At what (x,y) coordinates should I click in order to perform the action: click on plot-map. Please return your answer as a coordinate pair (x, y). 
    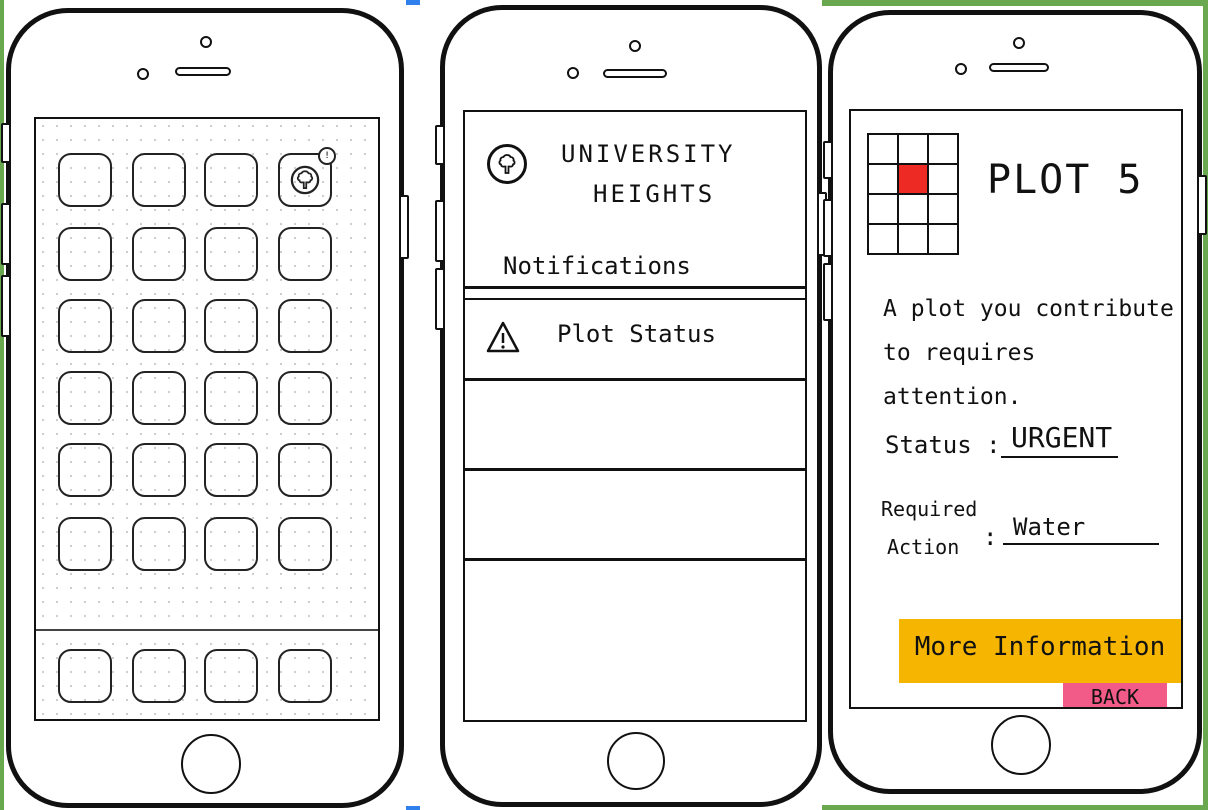
    Looking at the image, I should click on (913, 194).